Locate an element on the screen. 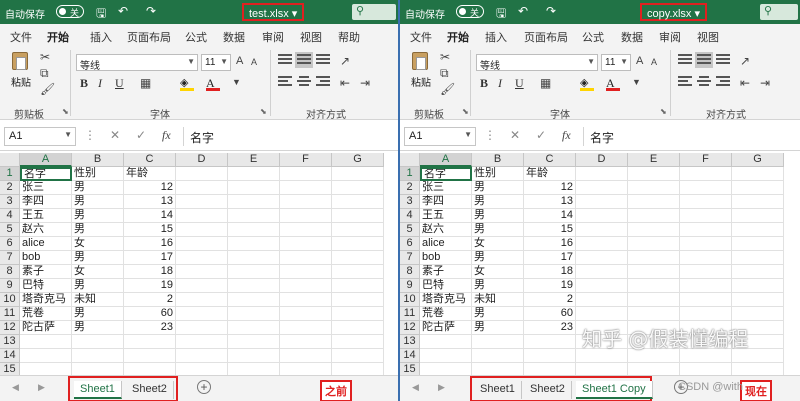 The width and height of the screenshot is (800, 401). cancel-icon: ✕ is located at coordinates (515, 135).